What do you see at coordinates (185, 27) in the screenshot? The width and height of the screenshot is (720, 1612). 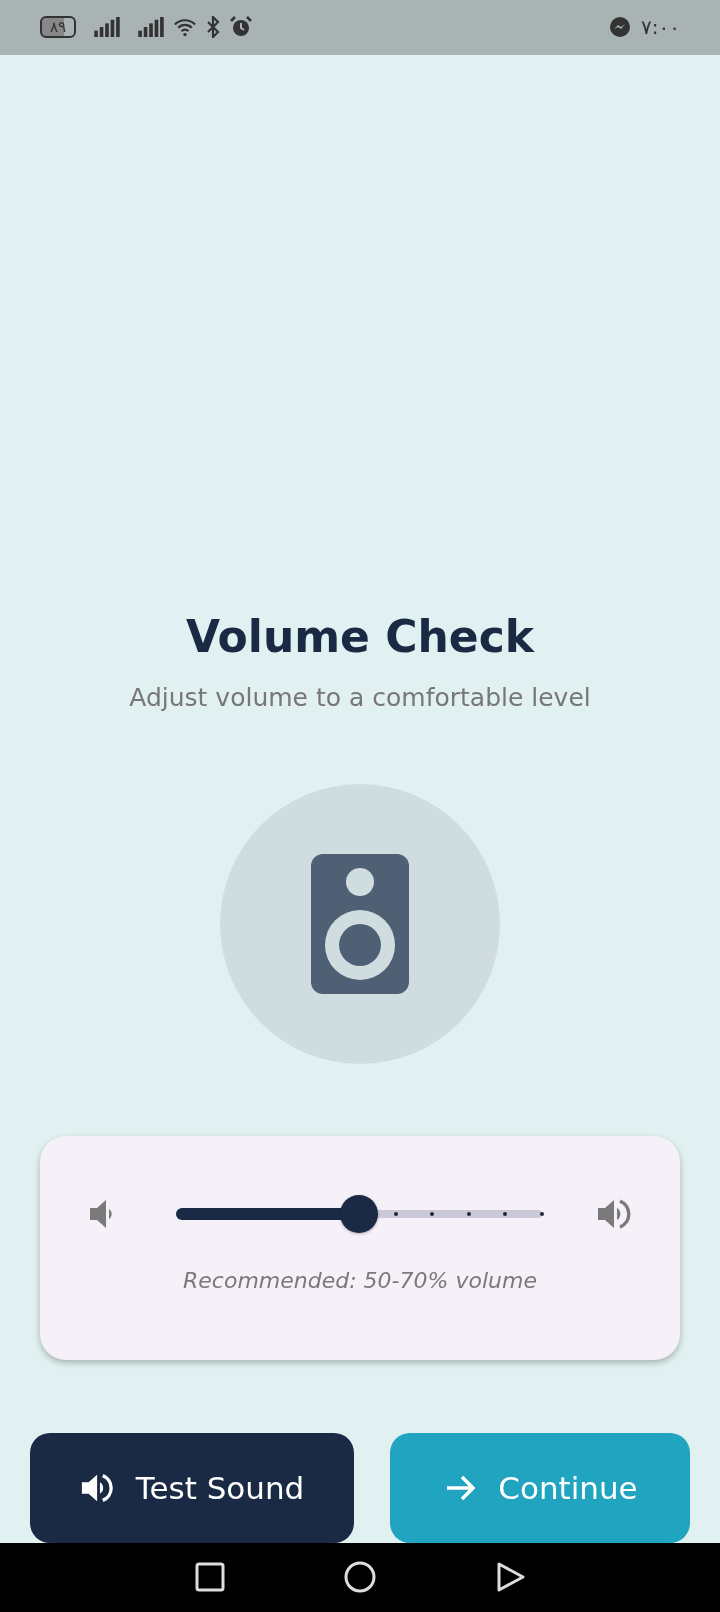 I see `wifi-icon` at bounding box center [185, 27].